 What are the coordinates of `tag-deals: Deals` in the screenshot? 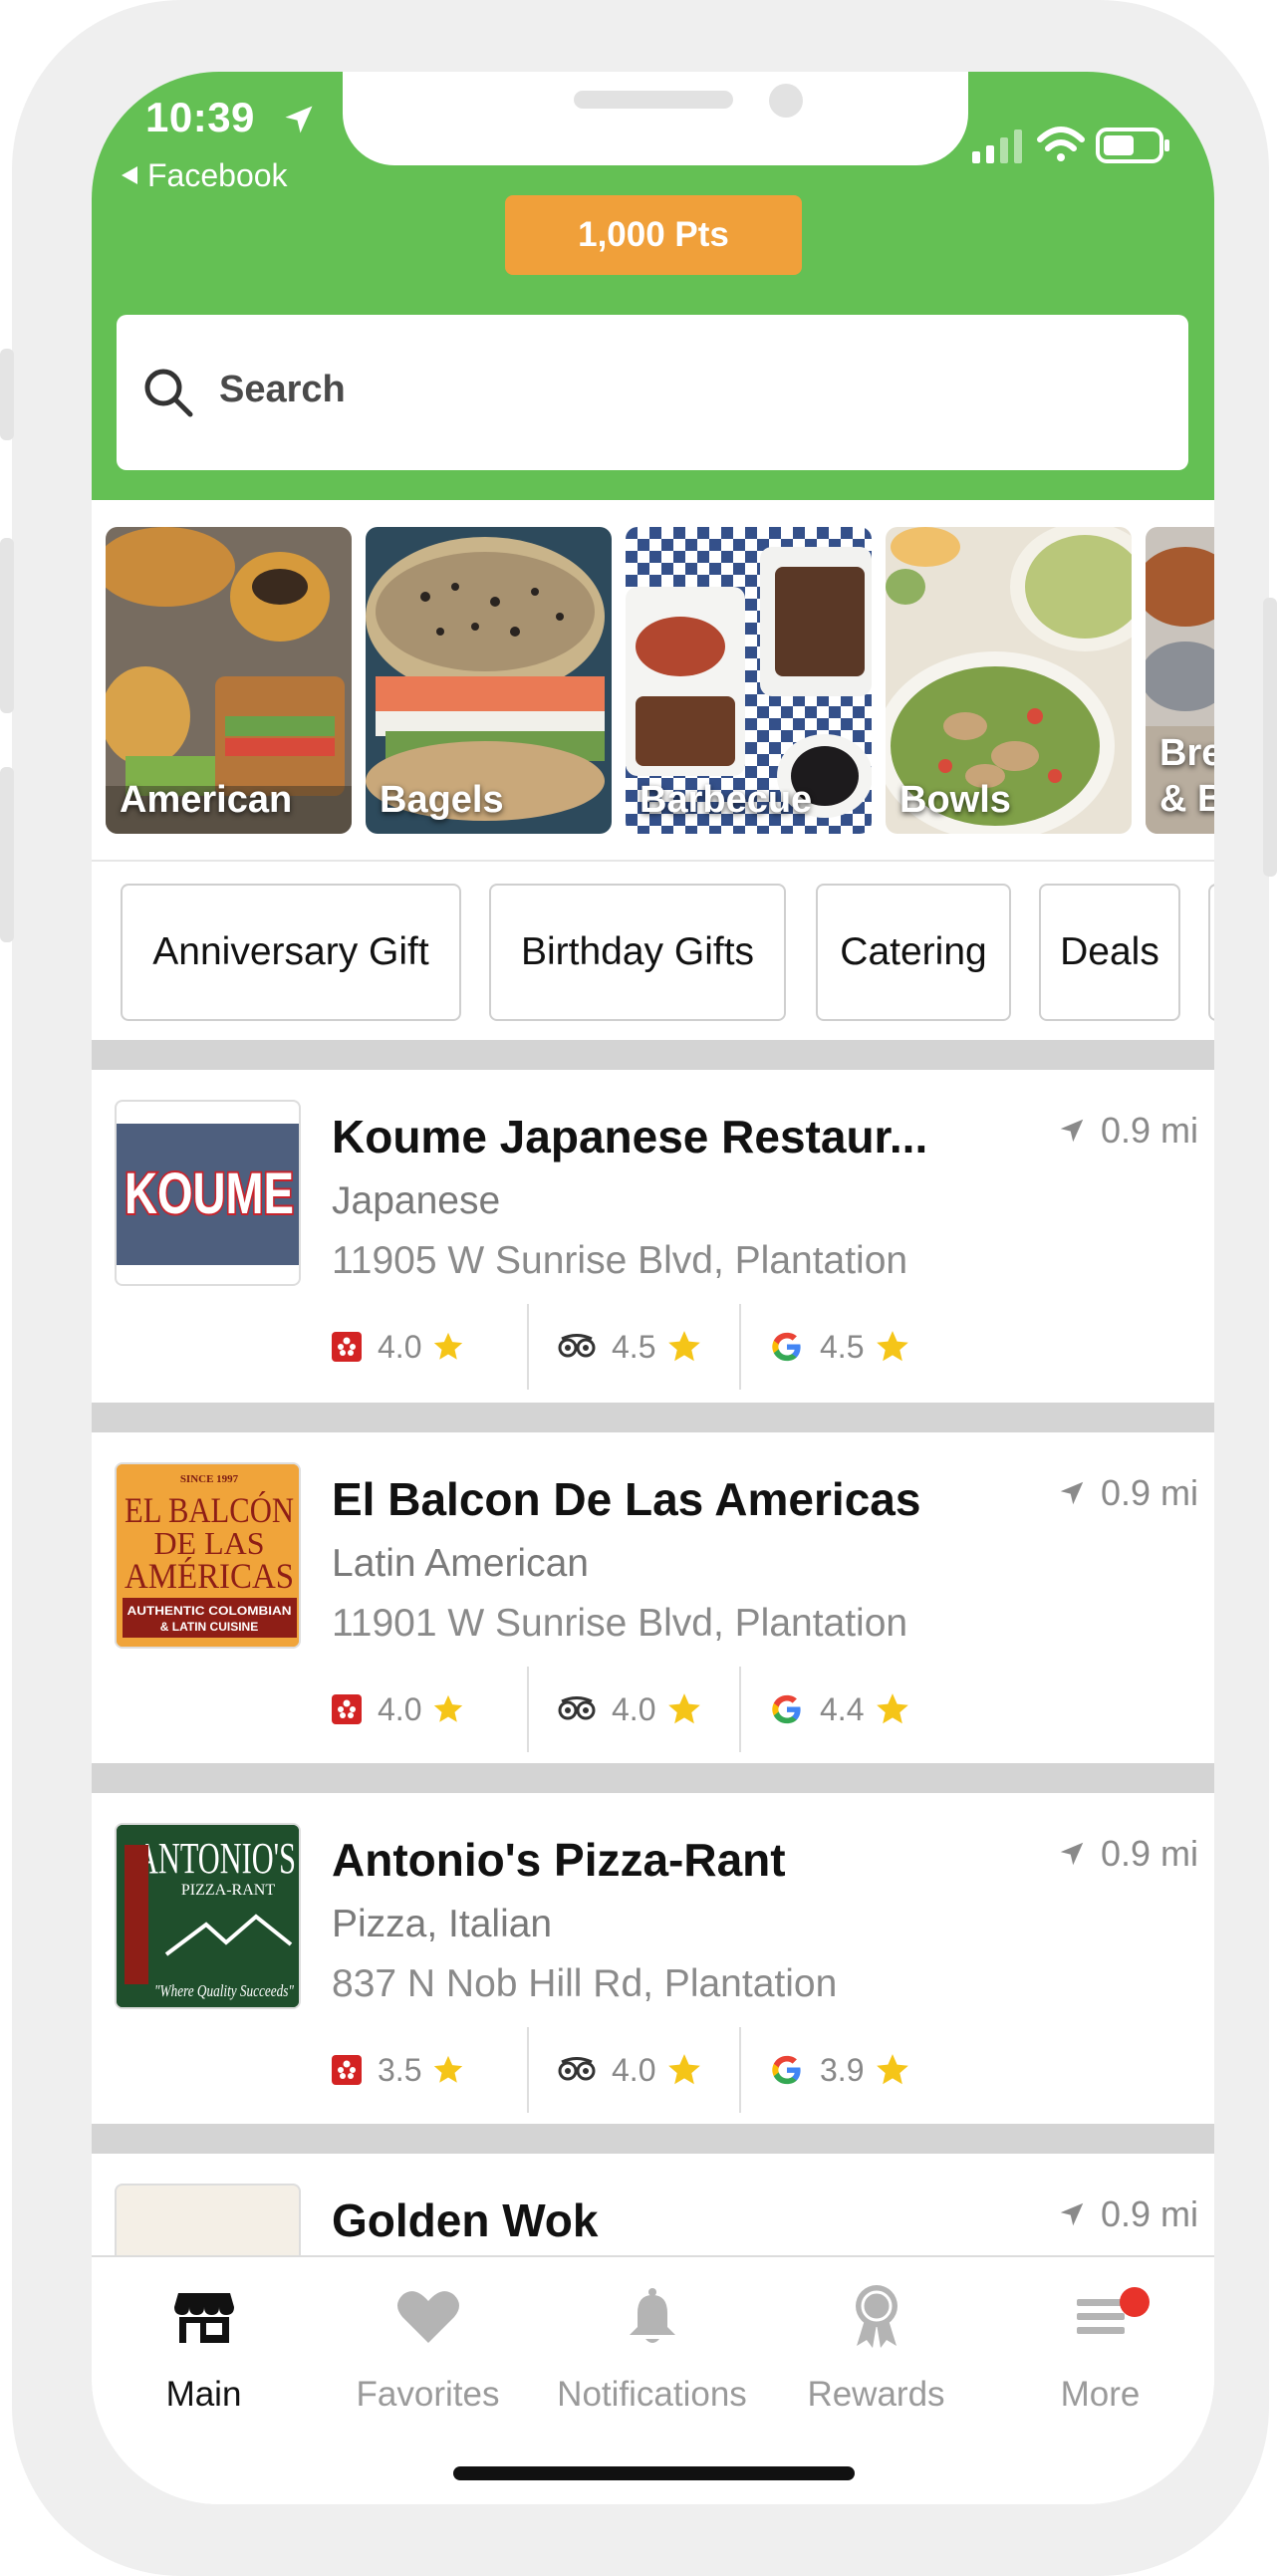 It's located at (1109, 952).